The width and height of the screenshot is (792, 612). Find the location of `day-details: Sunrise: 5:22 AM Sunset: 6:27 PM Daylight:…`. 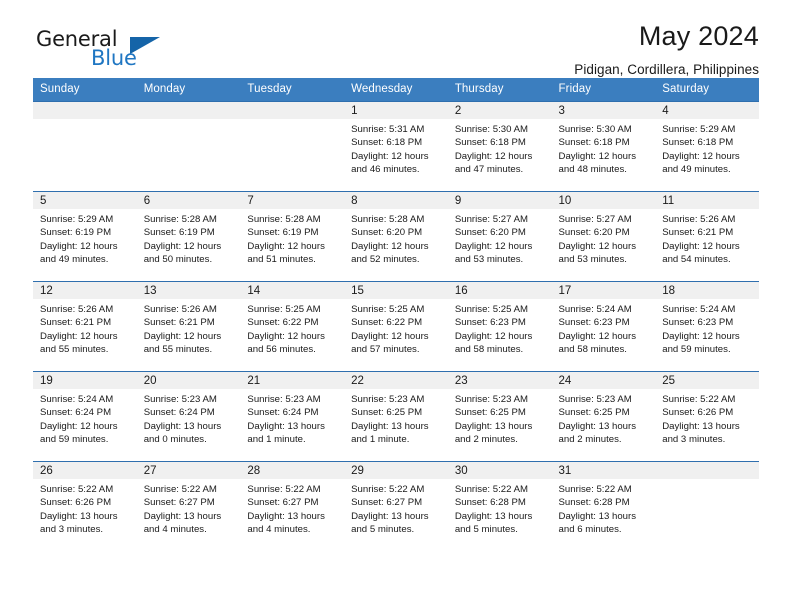

day-details: Sunrise: 5:22 AM Sunset: 6:27 PM Daylight:… is located at coordinates (189, 507).